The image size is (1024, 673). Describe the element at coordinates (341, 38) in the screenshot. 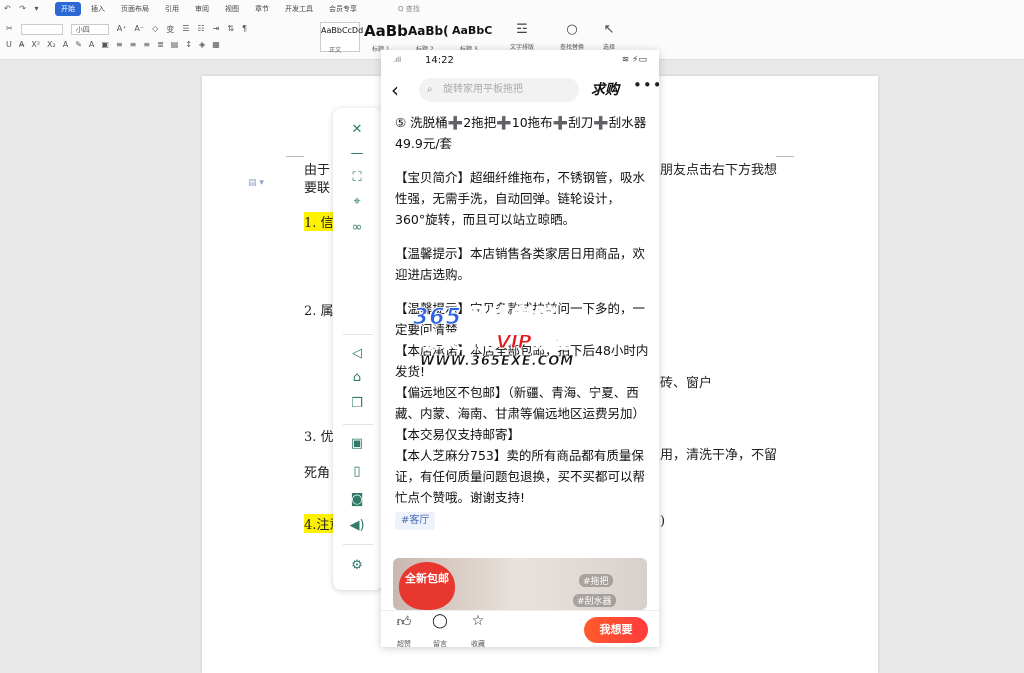

I see `style-normal: AaBbCcDd 正文` at that location.